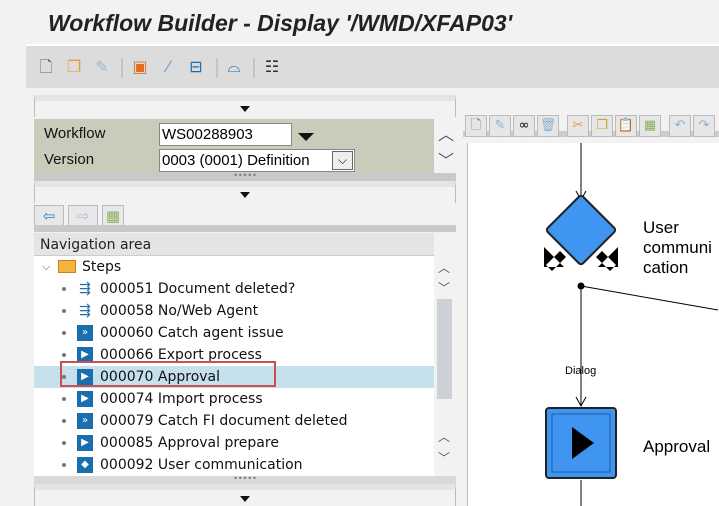 The image size is (719, 506). Describe the element at coordinates (75, 133) in the screenshot. I see `workflow-label: Workflow` at that location.